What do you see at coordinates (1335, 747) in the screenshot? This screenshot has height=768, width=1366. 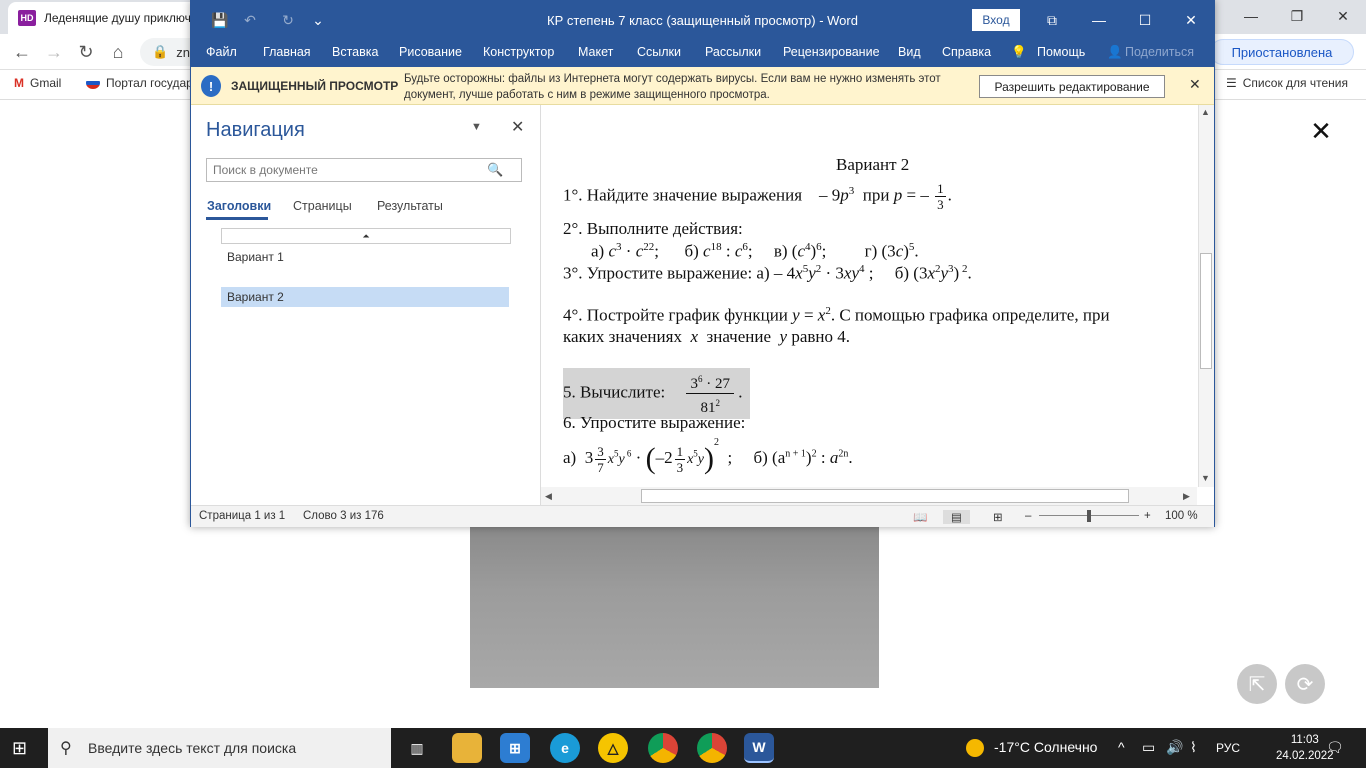 I see `notifications-icon: 🗨` at bounding box center [1335, 747].